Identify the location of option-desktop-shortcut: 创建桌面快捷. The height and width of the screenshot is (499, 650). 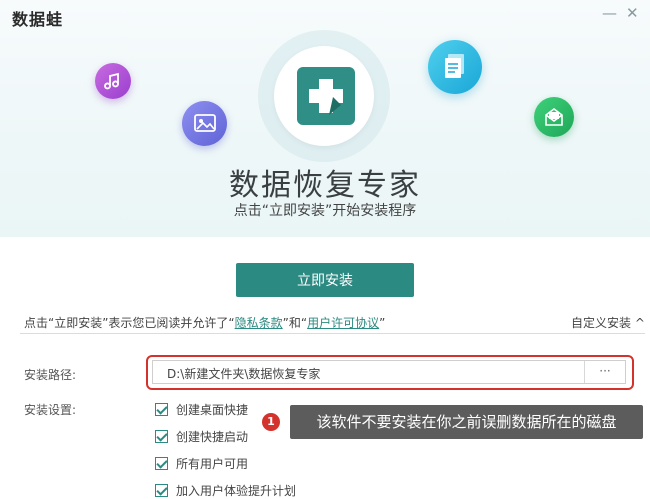
(201, 409).